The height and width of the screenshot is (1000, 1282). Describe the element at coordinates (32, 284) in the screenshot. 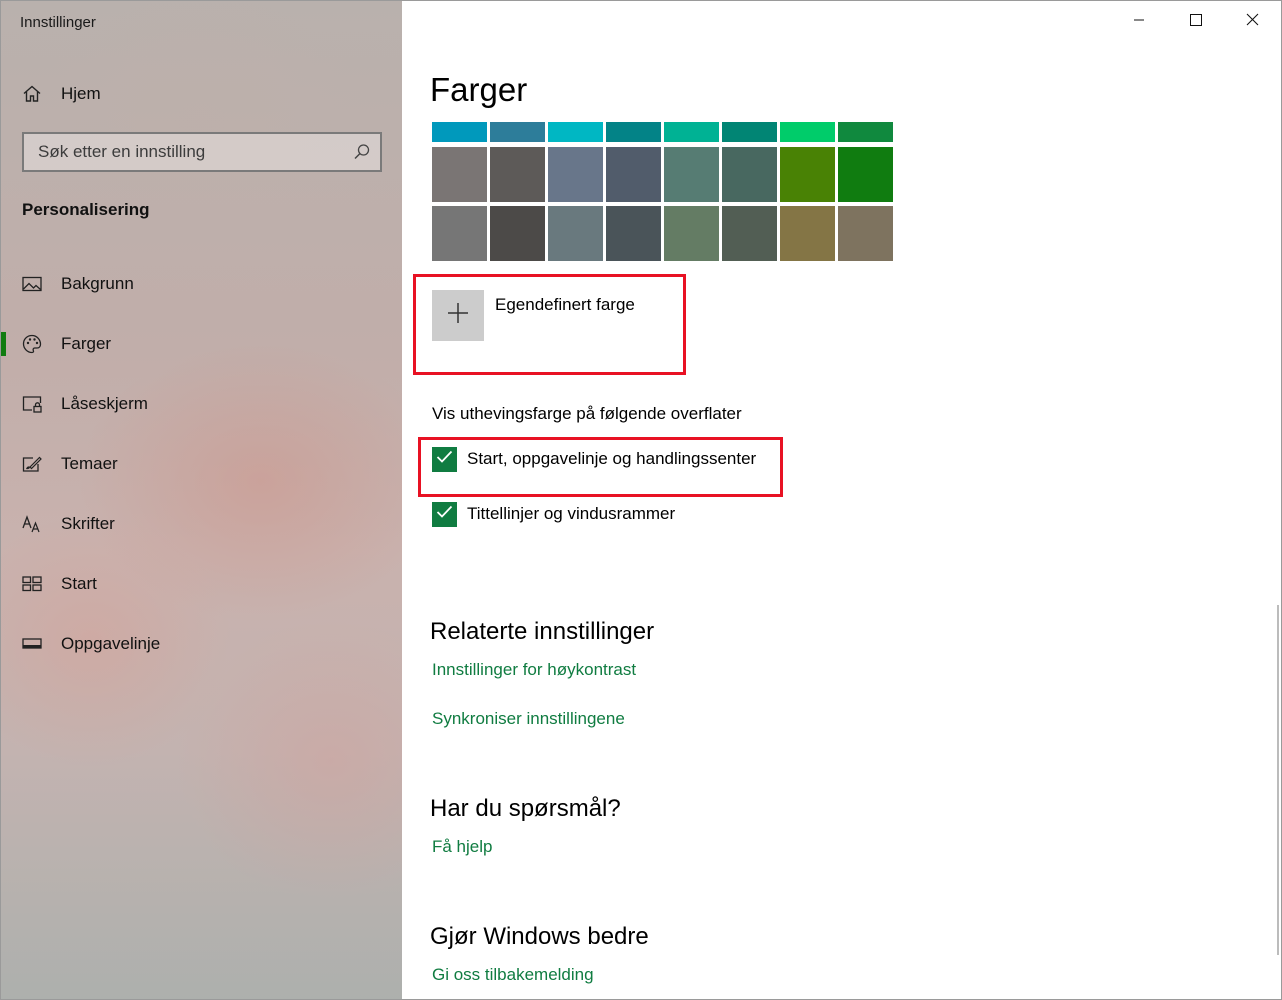

I see `picture-icon` at that location.